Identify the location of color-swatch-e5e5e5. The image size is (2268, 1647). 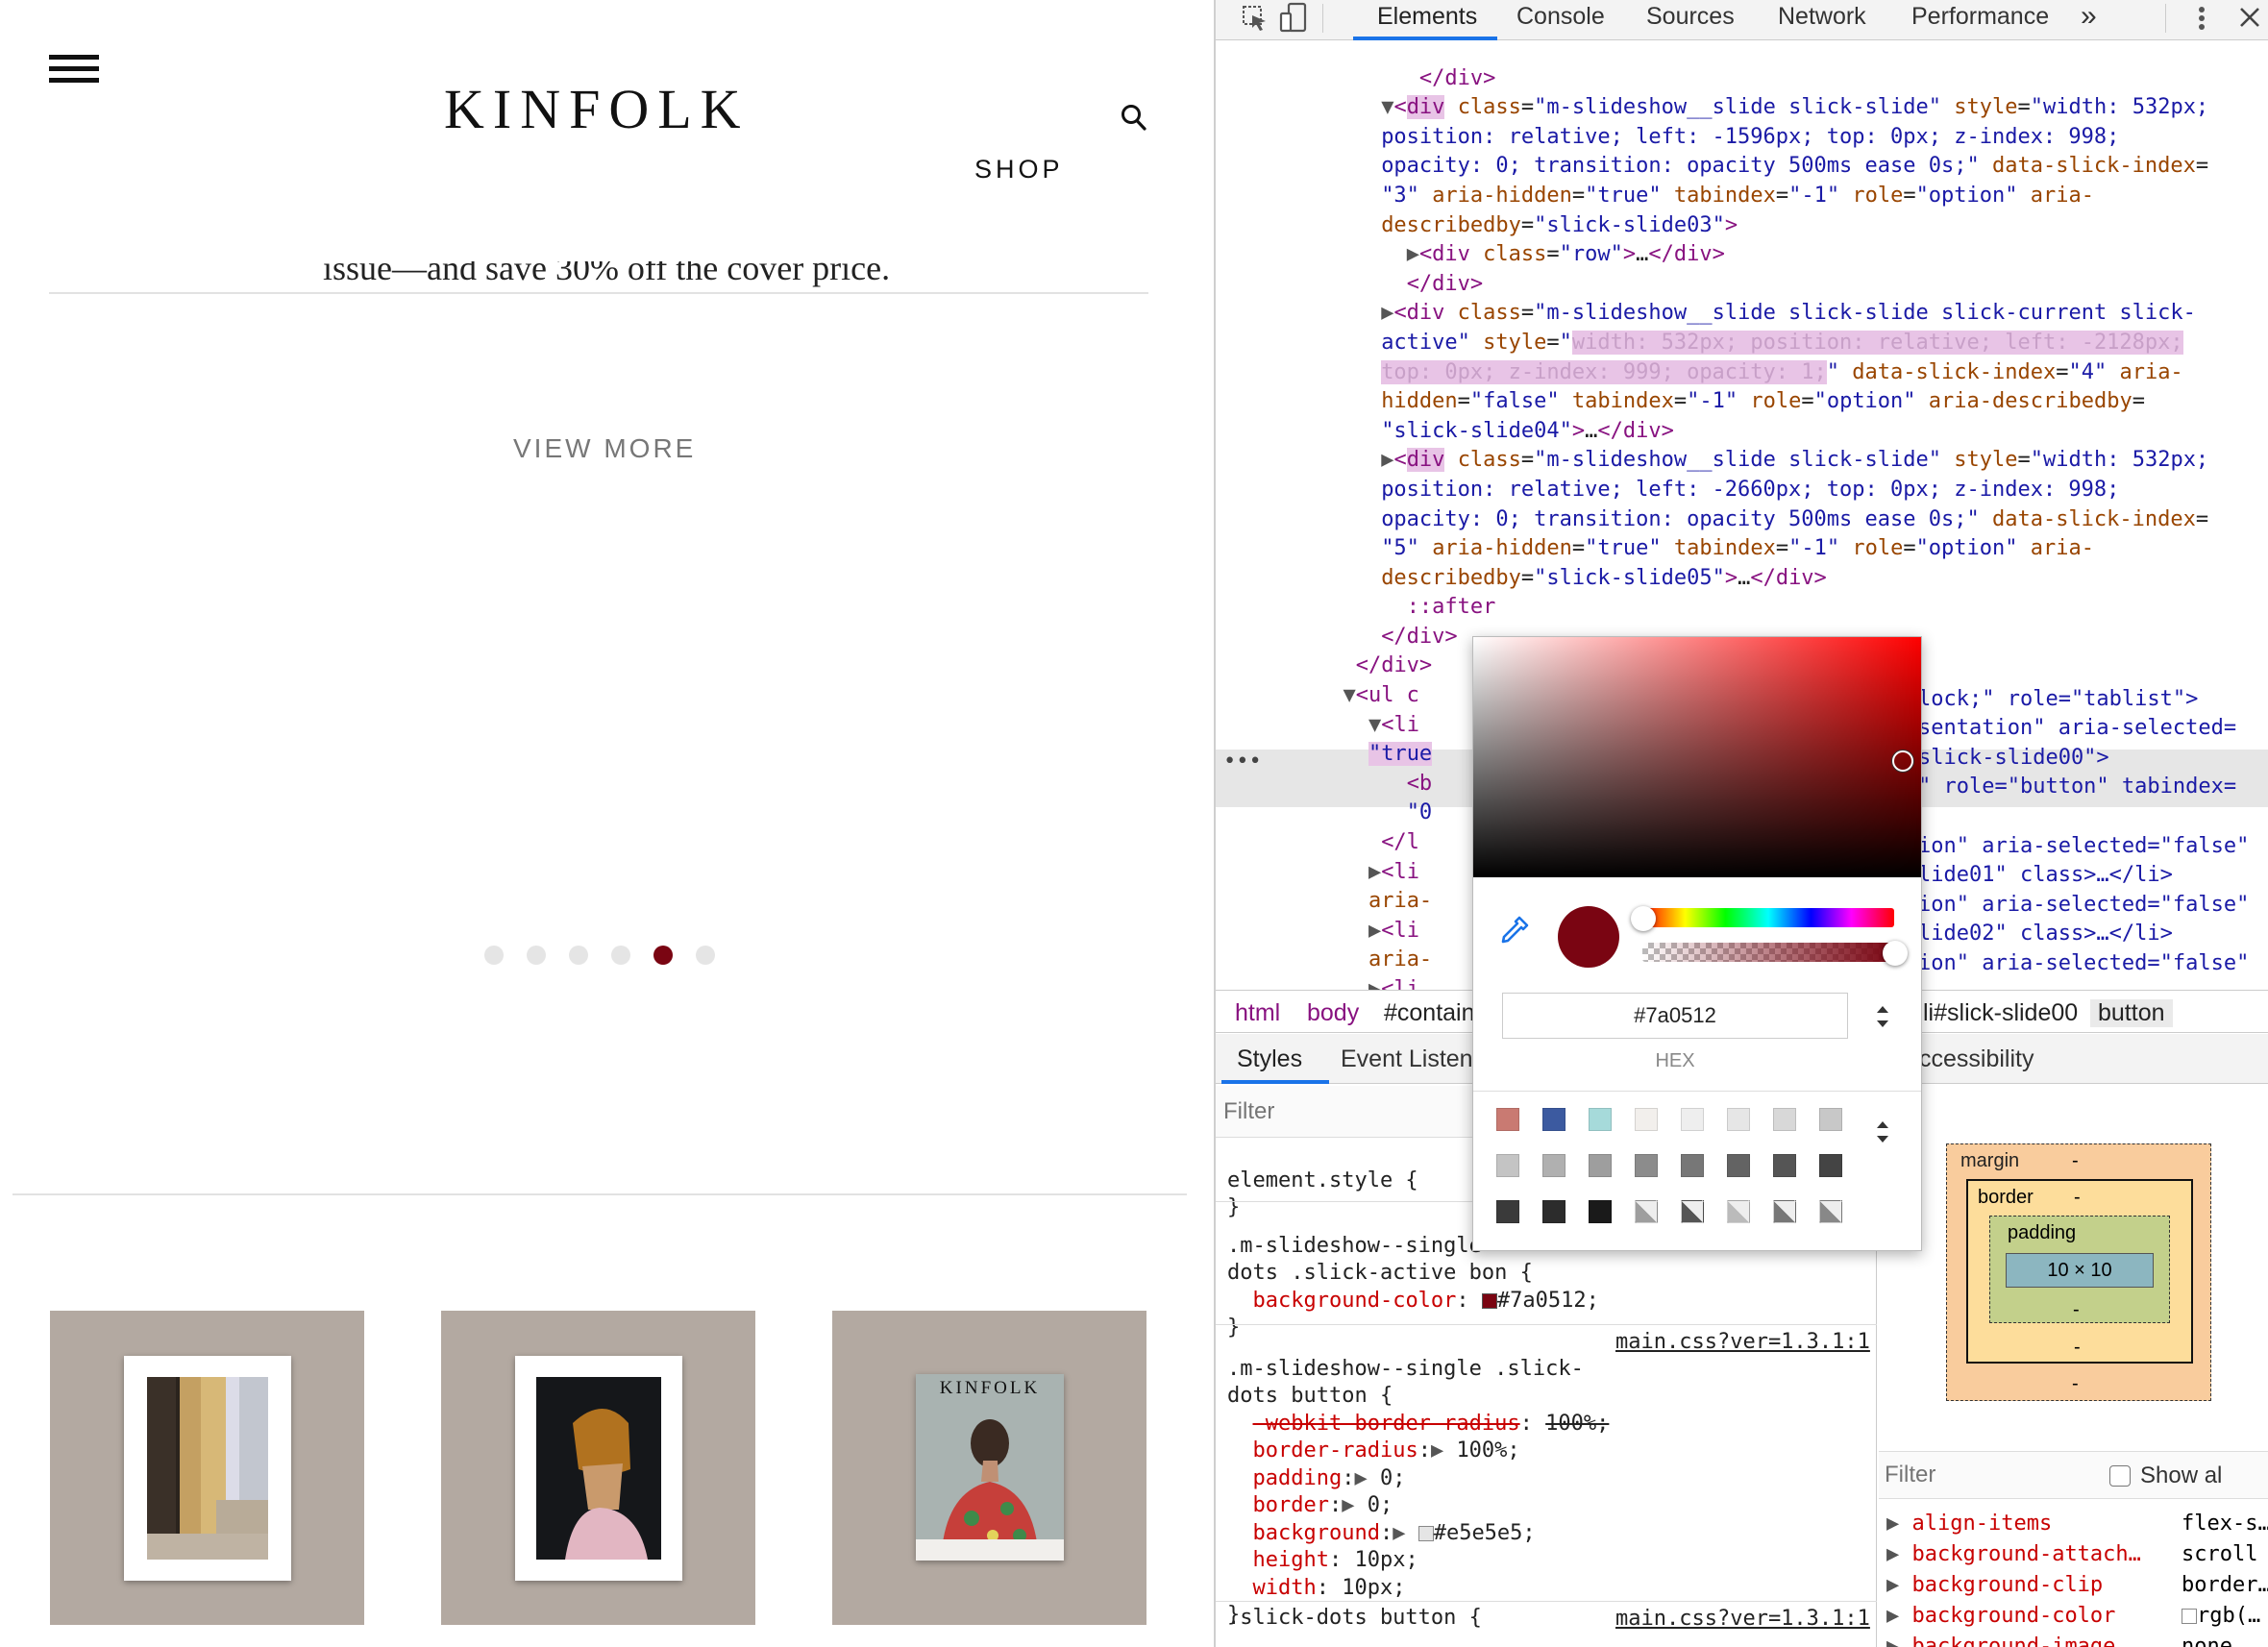
(1426, 1533).